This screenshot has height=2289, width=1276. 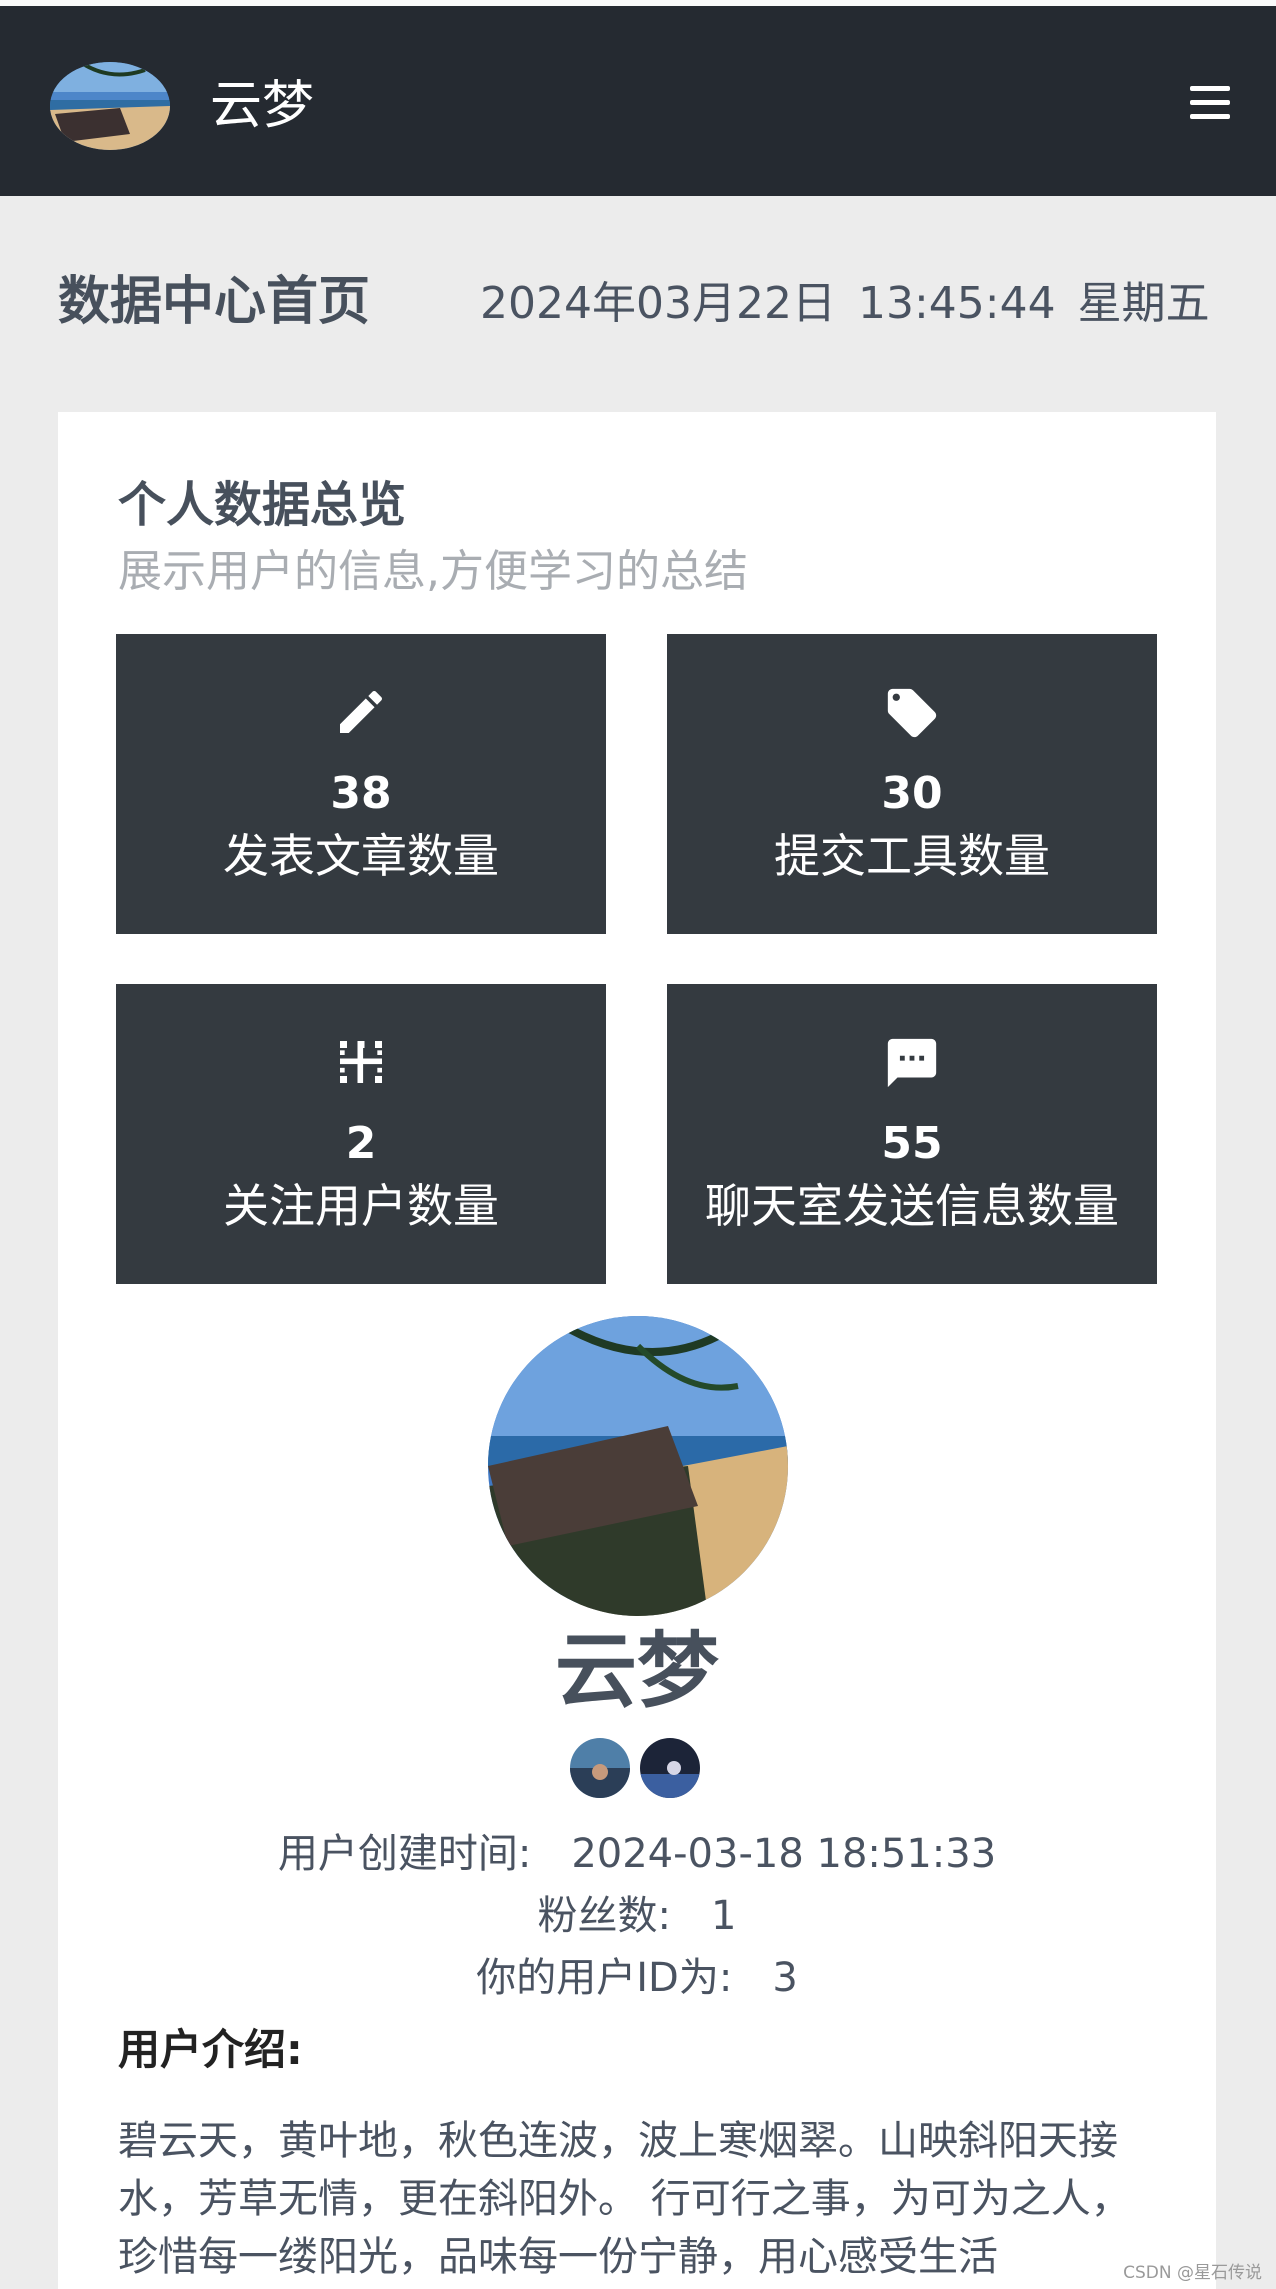 What do you see at coordinates (110, 106) in the screenshot?
I see `beach-avatar-icon` at bounding box center [110, 106].